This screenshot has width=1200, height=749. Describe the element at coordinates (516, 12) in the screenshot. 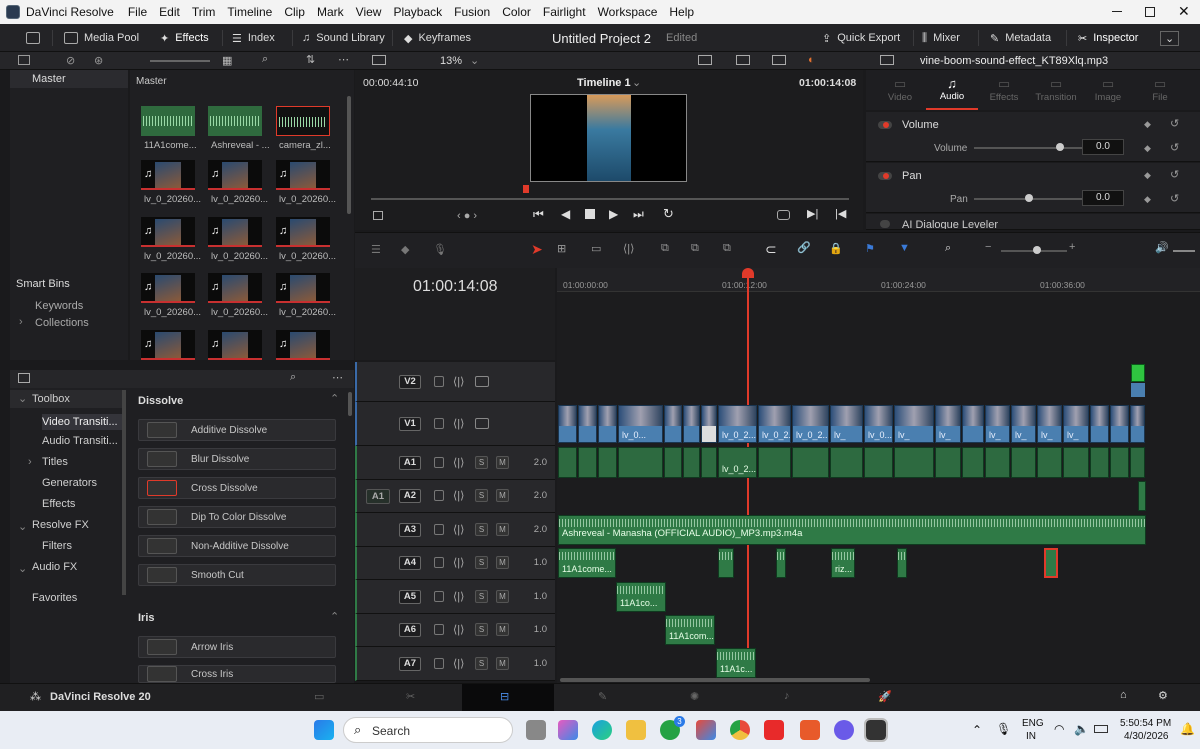

I see `menu-color: Color` at that location.